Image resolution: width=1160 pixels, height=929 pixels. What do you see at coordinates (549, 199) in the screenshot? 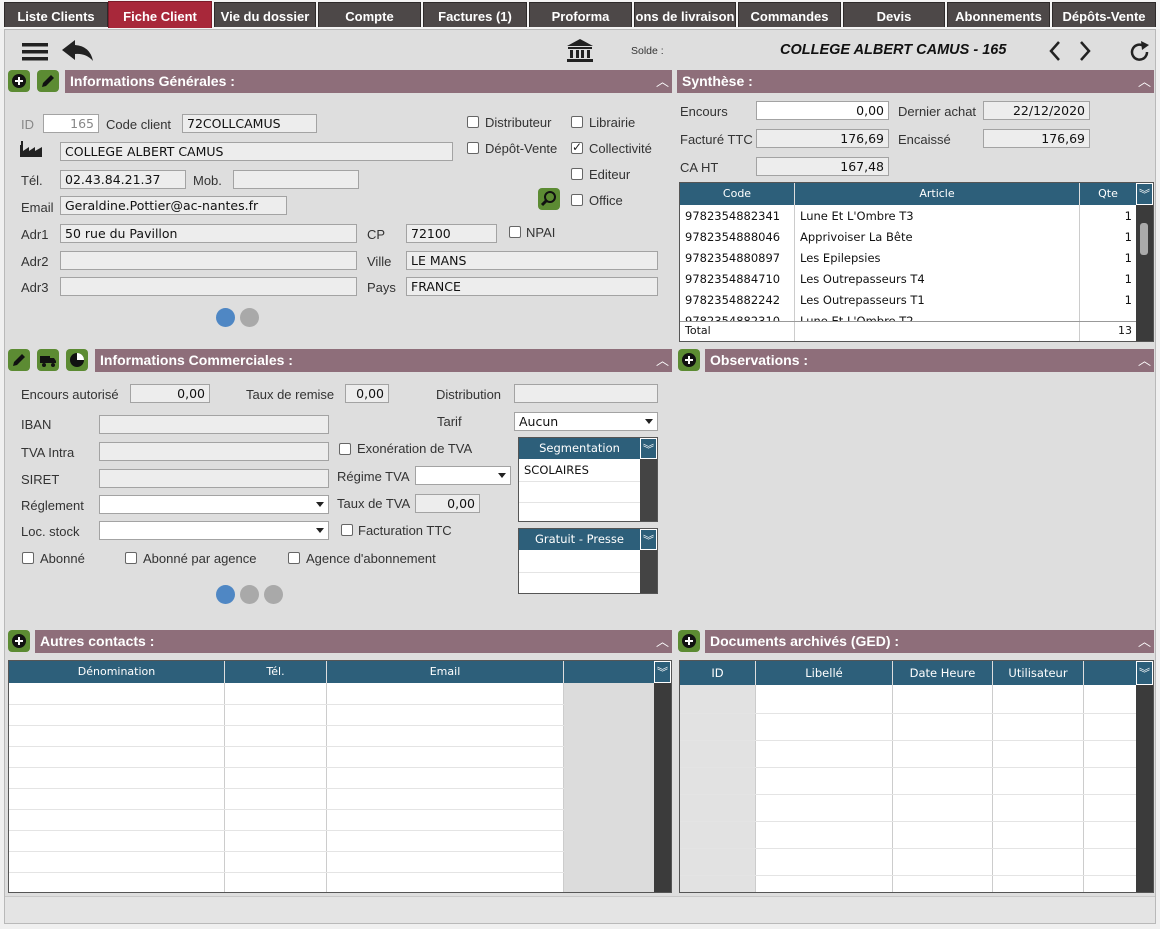
I see `search-button` at bounding box center [549, 199].